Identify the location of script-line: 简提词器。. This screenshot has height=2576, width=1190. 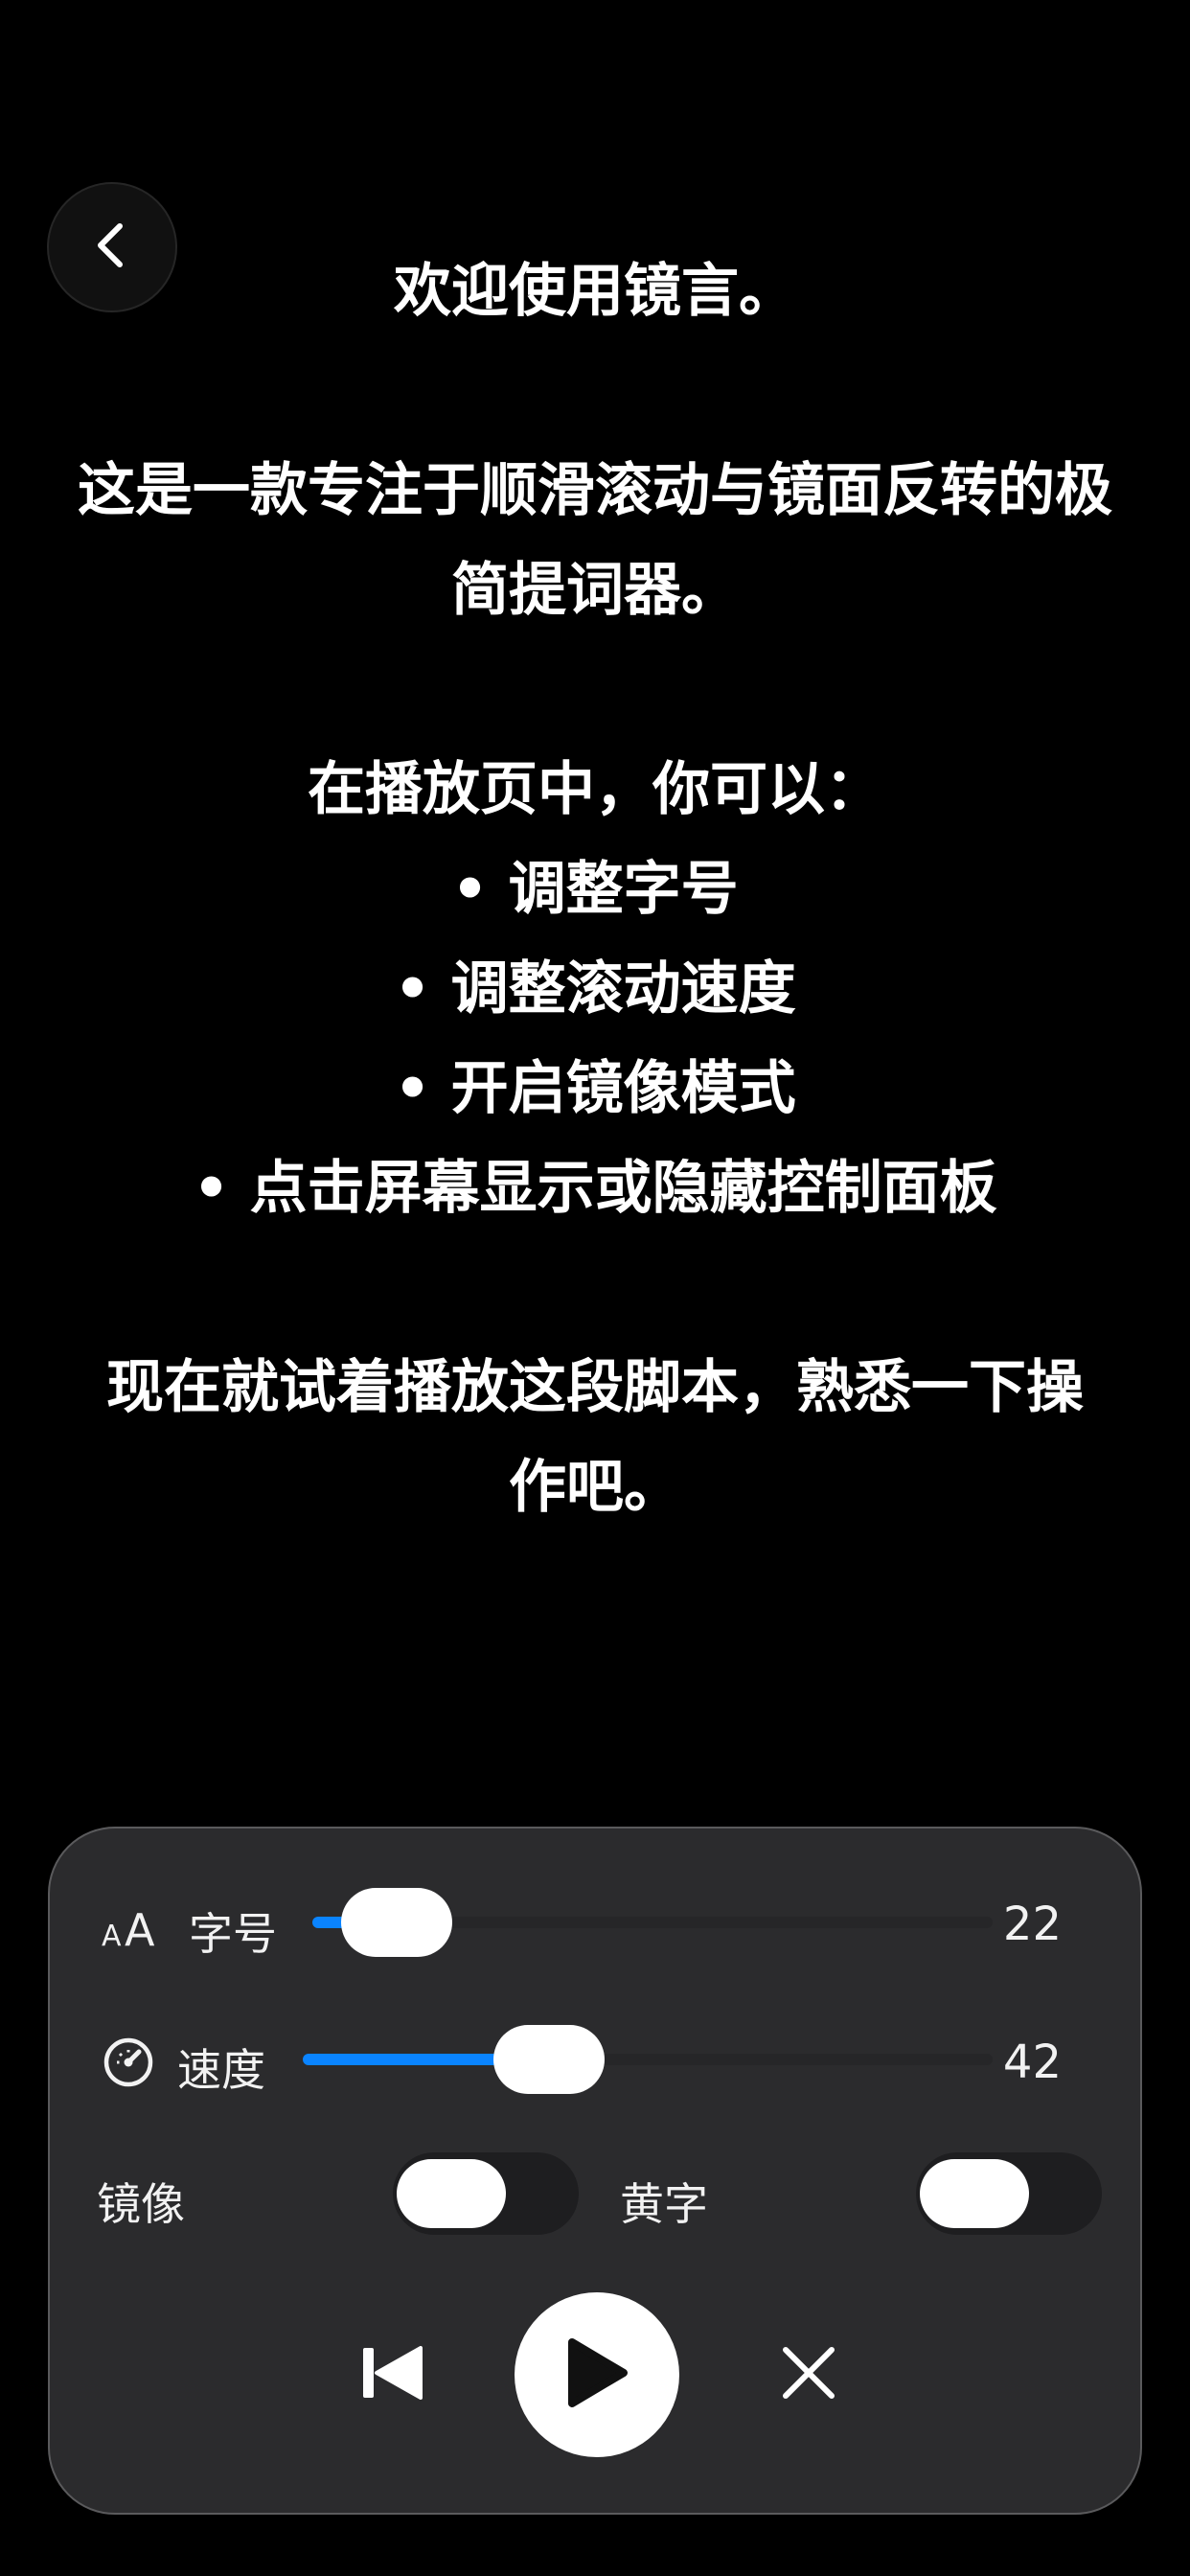
(595, 590).